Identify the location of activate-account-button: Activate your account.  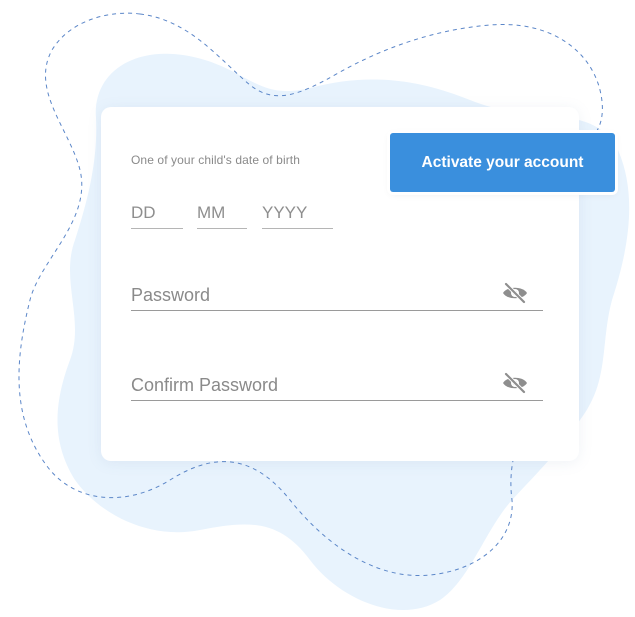
(502, 162).